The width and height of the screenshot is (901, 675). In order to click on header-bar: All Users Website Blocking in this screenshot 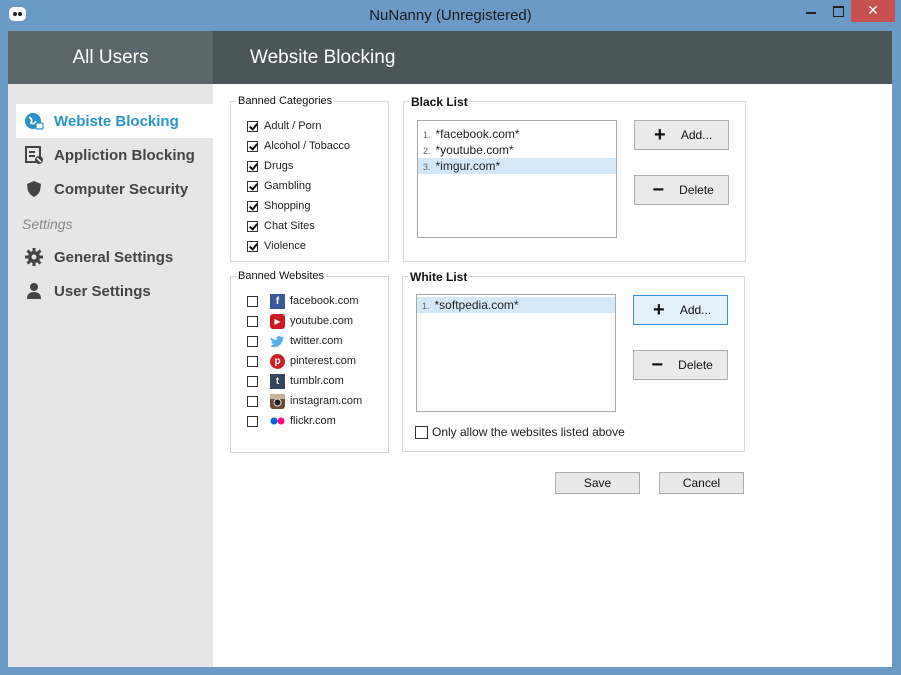, I will do `click(450, 57)`.